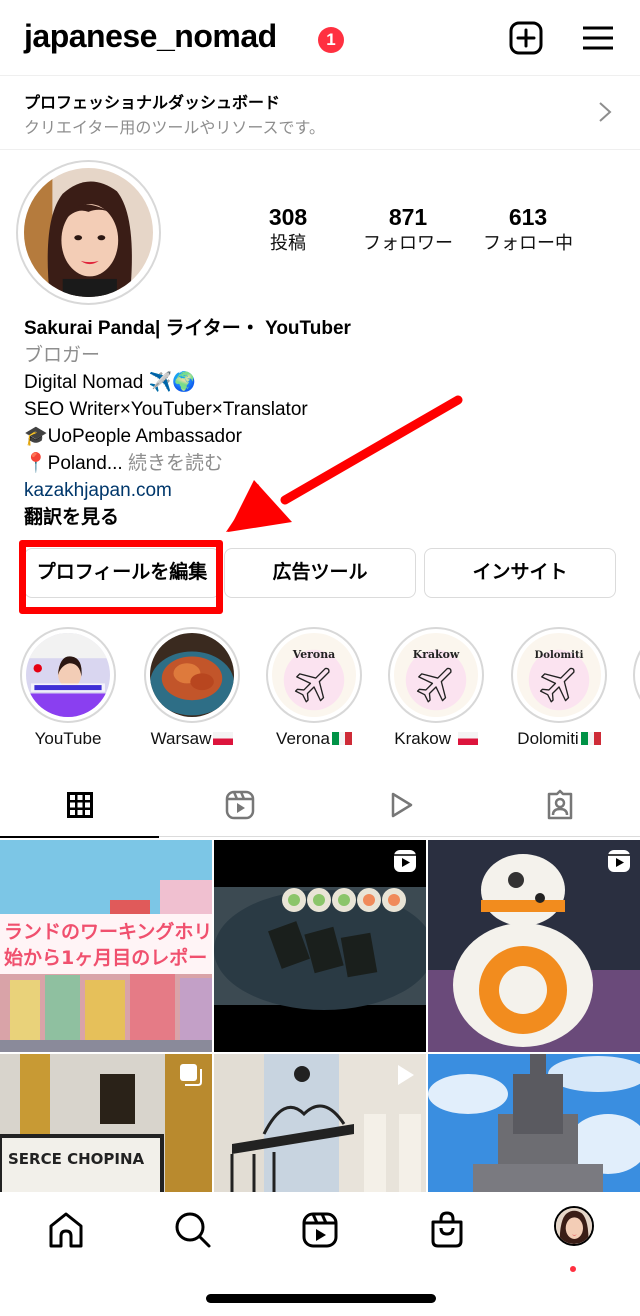 This screenshot has height=1316, width=640. What do you see at coordinates (288, 217) in the screenshot?
I see `posts-count: 308` at bounding box center [288, 217].